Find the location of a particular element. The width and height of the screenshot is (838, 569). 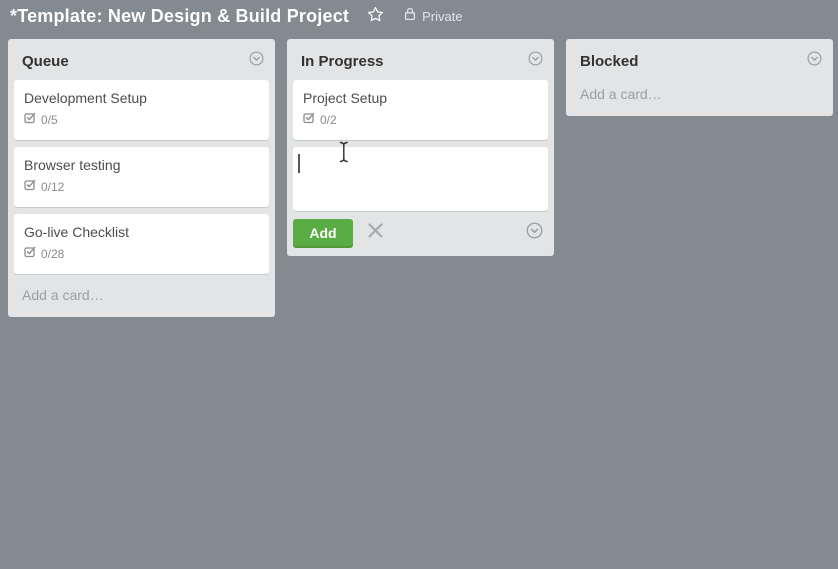

checklist-badge: 0/2 is located at coordinates (420, 120).